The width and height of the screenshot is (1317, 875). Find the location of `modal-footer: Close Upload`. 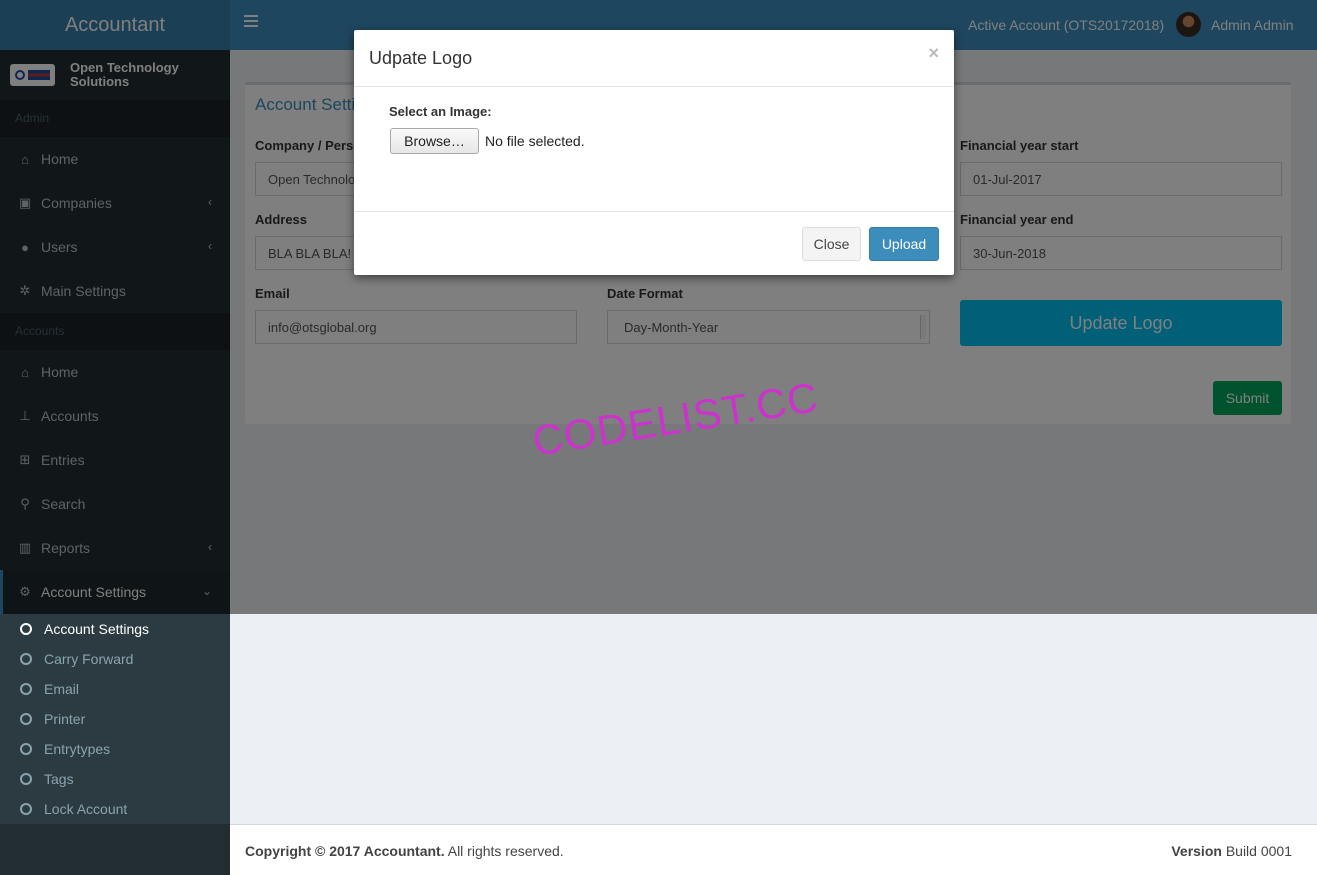

modal-footer: Close Upload is located at coordinates (654, 243).